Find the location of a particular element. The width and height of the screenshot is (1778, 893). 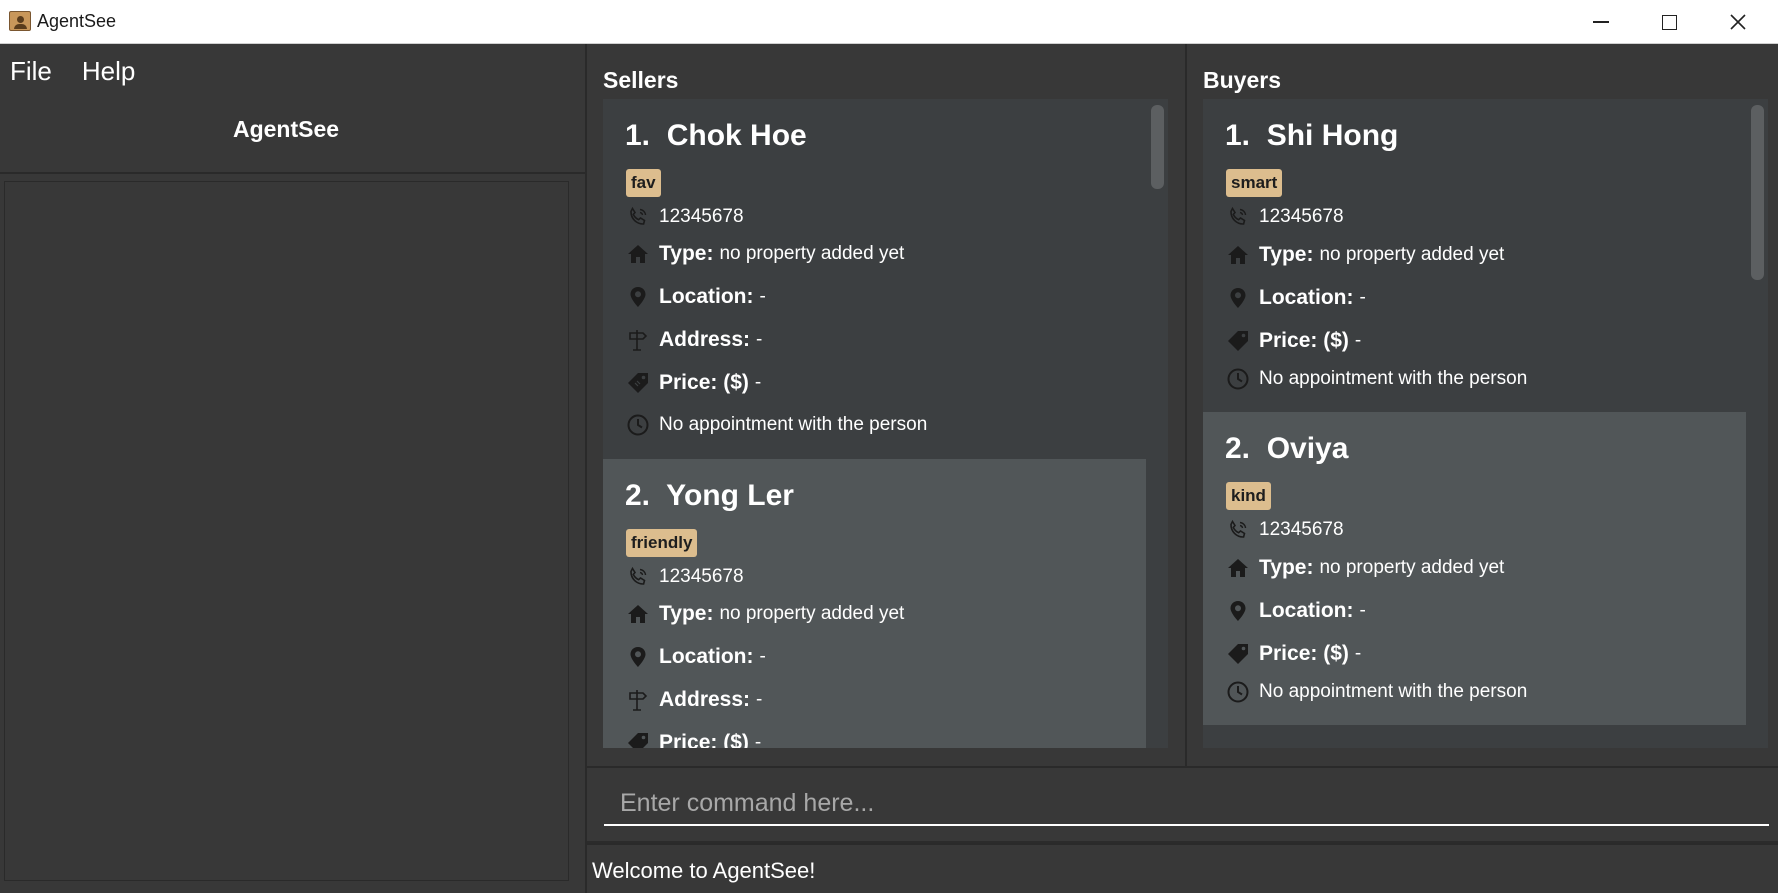

seller-location-label: Location: is located at coordinates (706, 656).